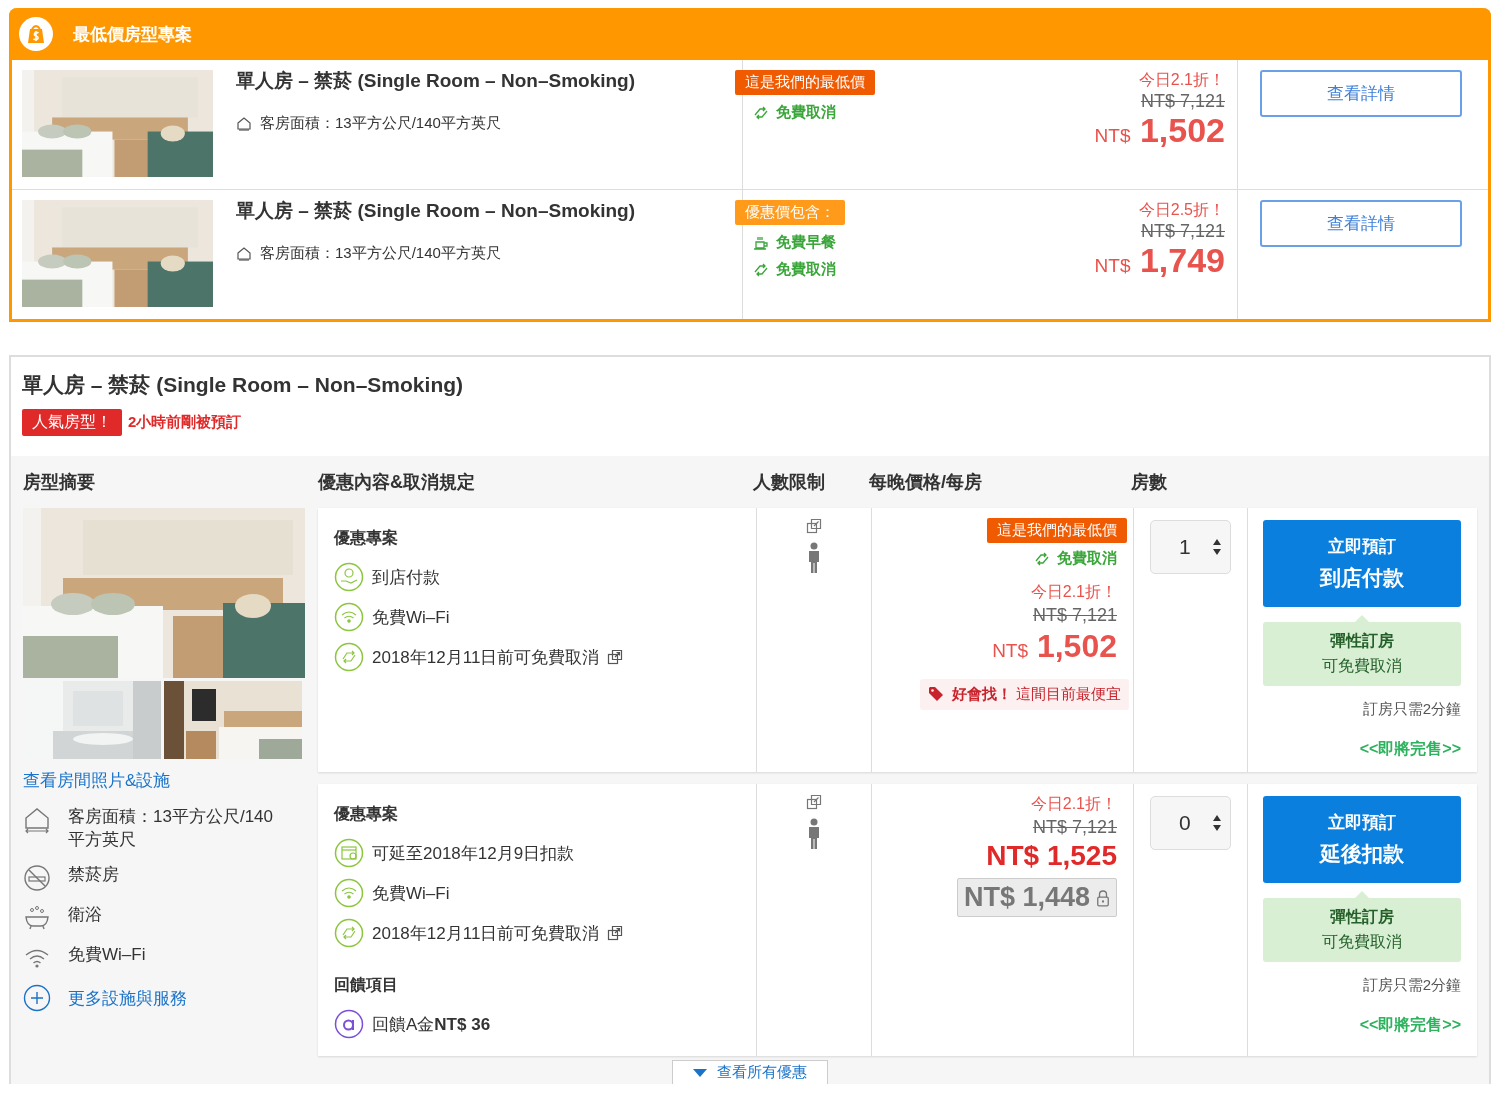 This screenshot has width=1500, height=1105. What do you see at coordinates (97, 780) in the screenshot?
I see `photos-link: 查看房間照片&設施` at bounding box center [97, 780].